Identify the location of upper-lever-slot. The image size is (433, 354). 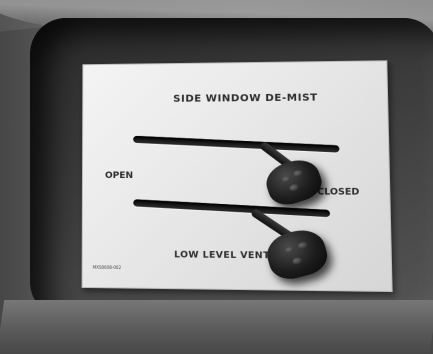
(236, 144).